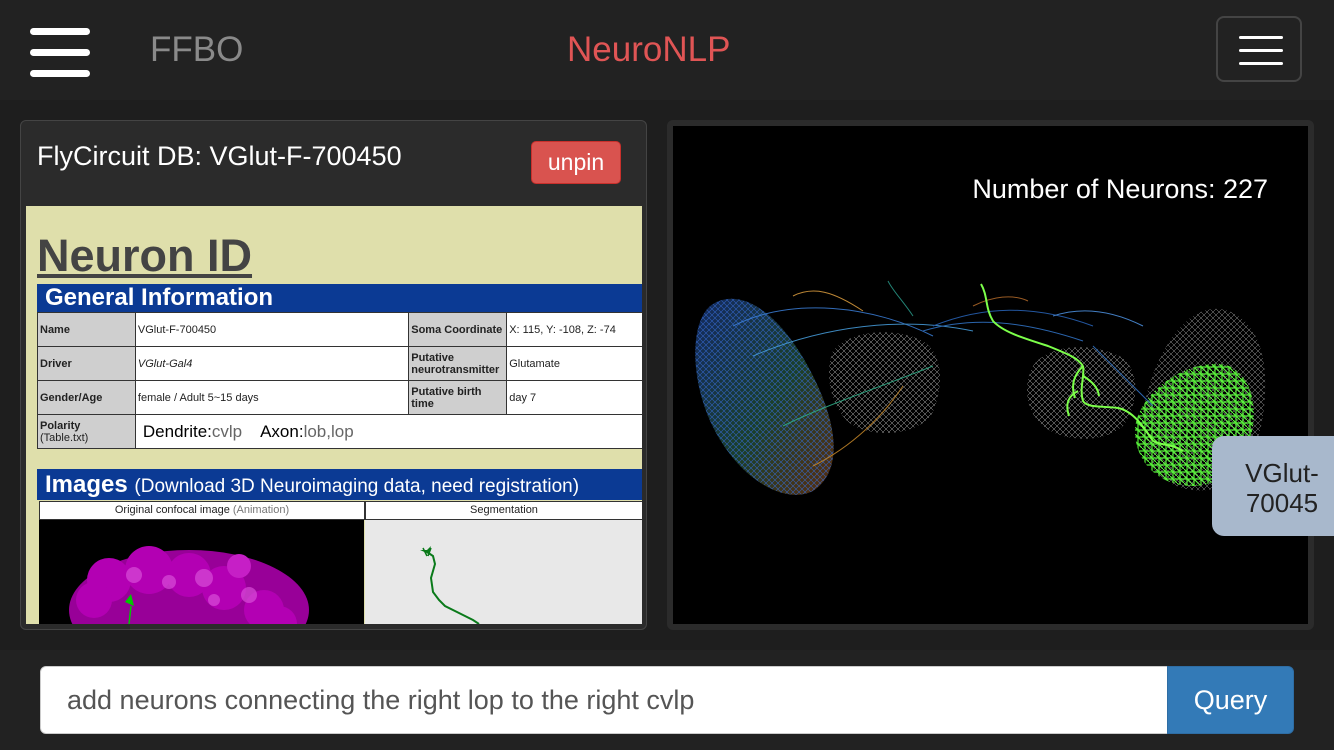 Image resolution: width=1334 pixels, height=750 pixels. Describe the element at coordinates (604, 700) in the screenshot. I see `query-input` at that location.